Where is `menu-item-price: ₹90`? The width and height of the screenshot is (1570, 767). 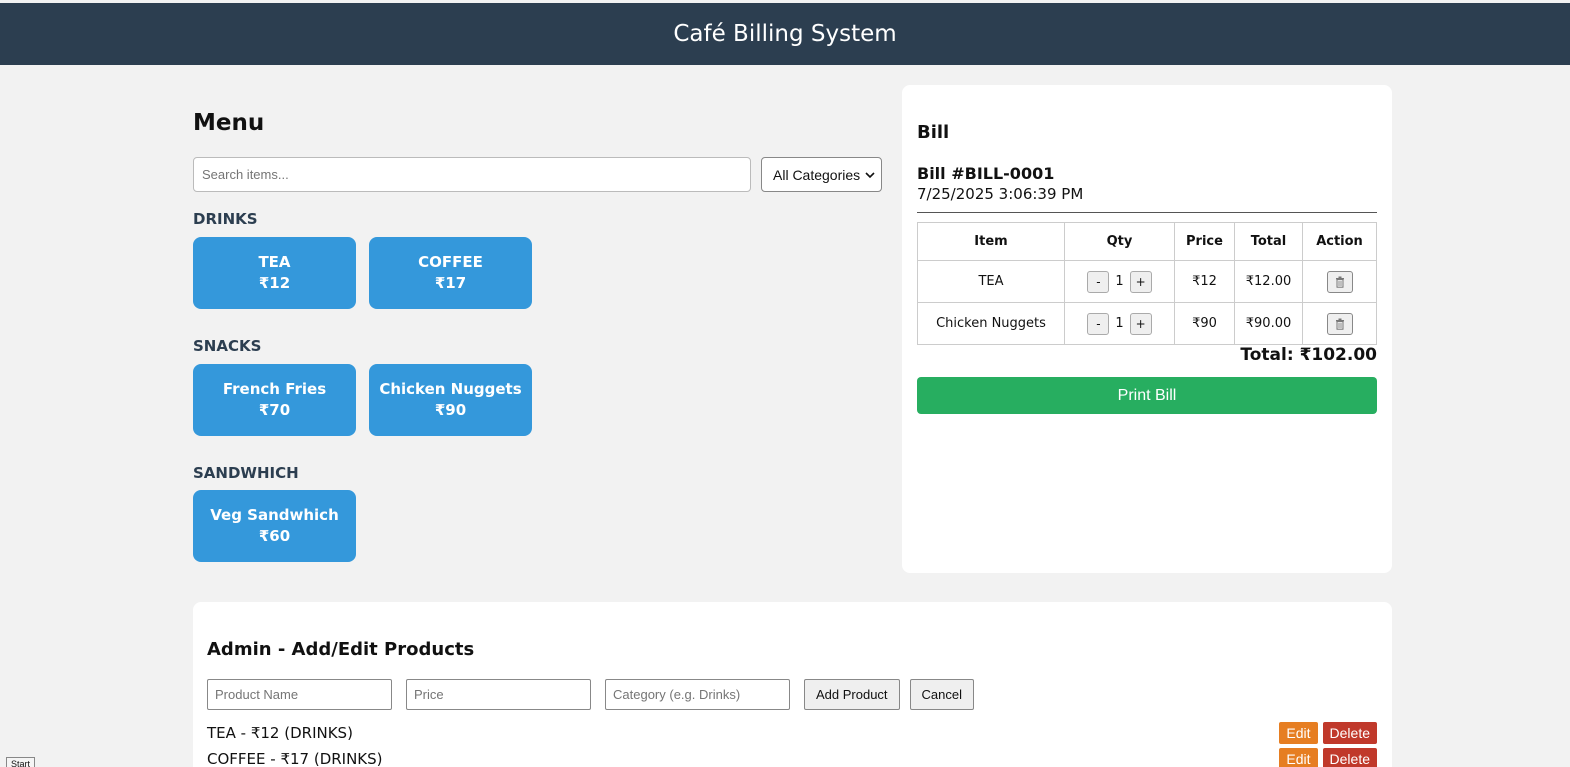
menu-item-price: ₹90 is located at coordinates (450, 410).